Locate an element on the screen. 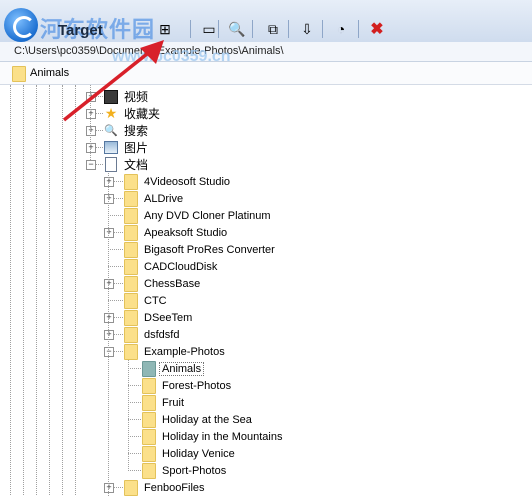 This screenshot has height=496, width=532. tree-item-folder: DSeeTem is located at coordinates (158, 317).